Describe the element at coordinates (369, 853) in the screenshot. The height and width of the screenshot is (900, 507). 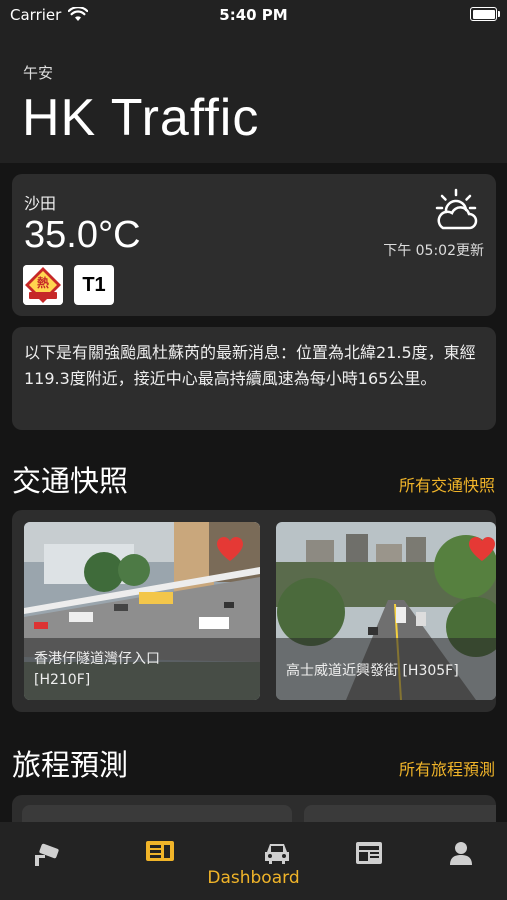
I see `news-icon` at that location.